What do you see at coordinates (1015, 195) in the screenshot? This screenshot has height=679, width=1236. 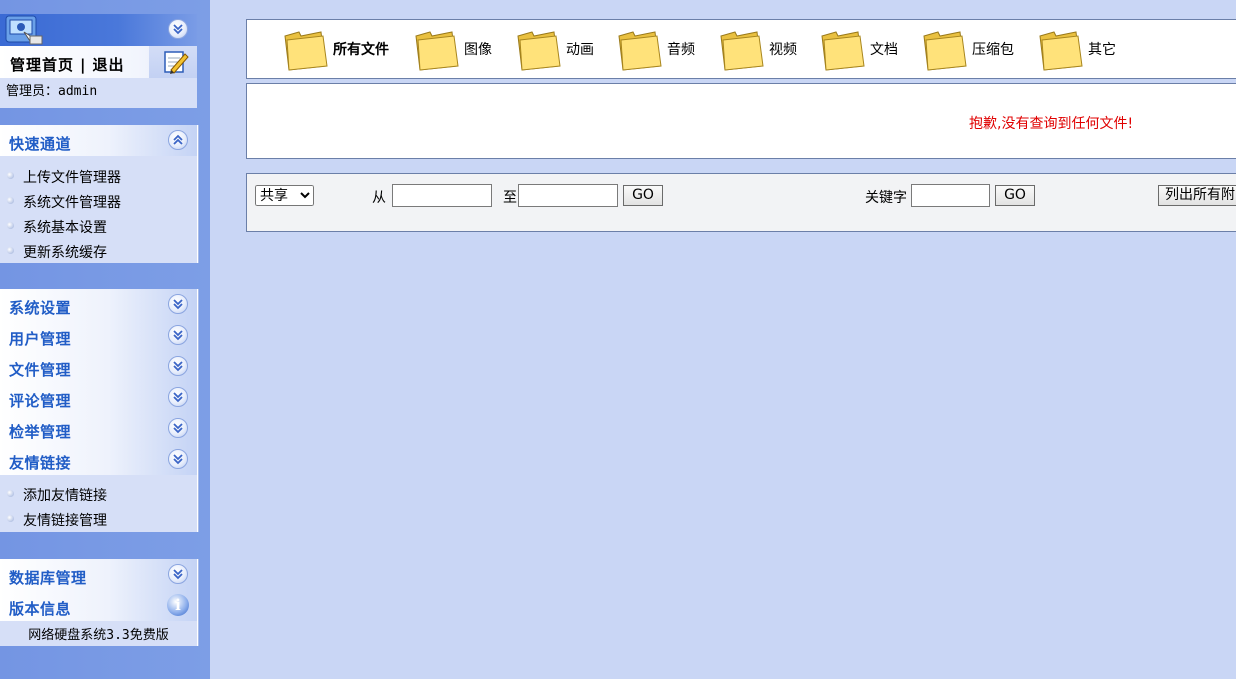 I see `keyword-go-button: GO` at bounding box center [1015, 195].